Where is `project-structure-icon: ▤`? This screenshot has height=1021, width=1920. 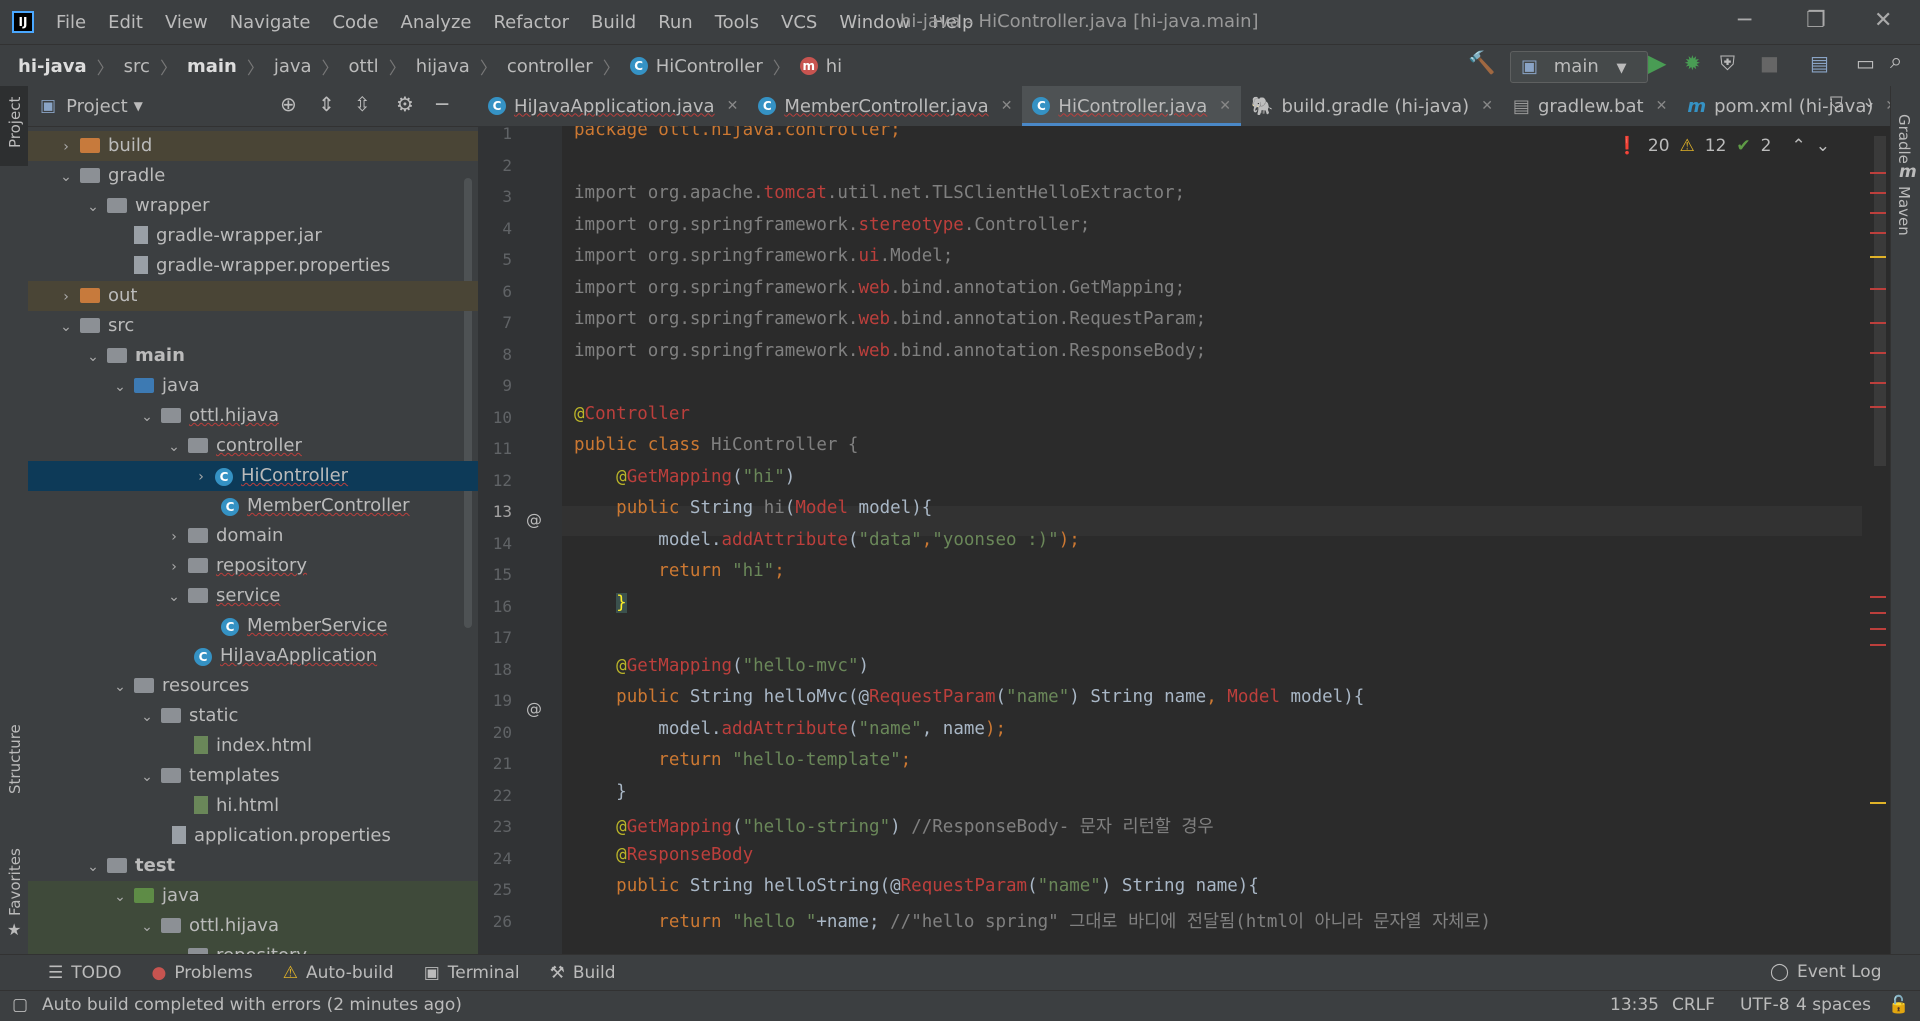 project-structure-icon: ▤ is located at coordinates (1819, 63).